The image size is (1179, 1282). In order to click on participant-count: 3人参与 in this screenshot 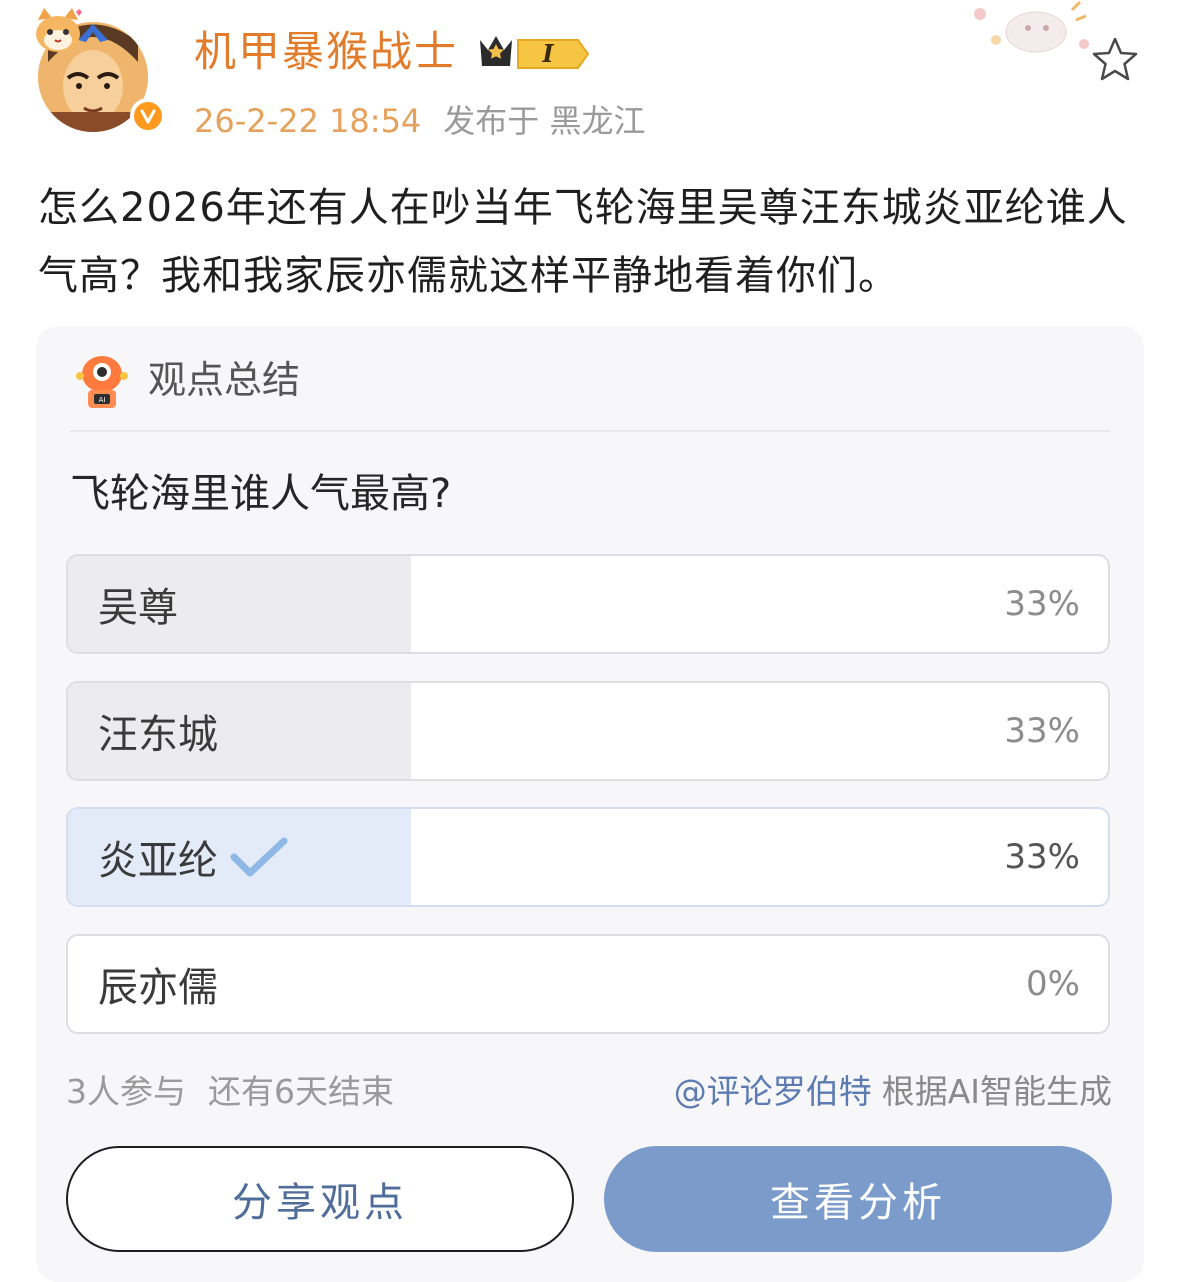, I will do `click(126, 1091)`.